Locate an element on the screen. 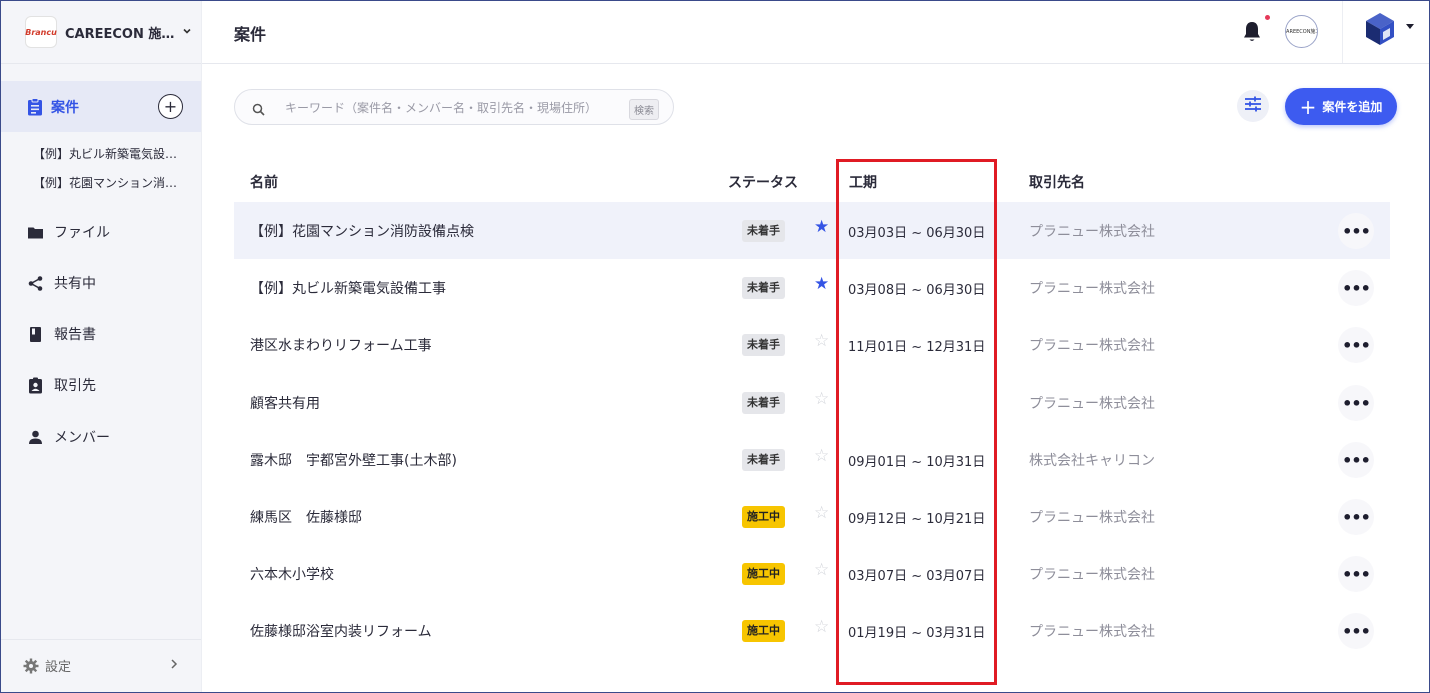 Image resolution: width=1430 pixels, height=693 pixels. sidebar-item-shared: 共有中 is located at coordinates (61, 283).